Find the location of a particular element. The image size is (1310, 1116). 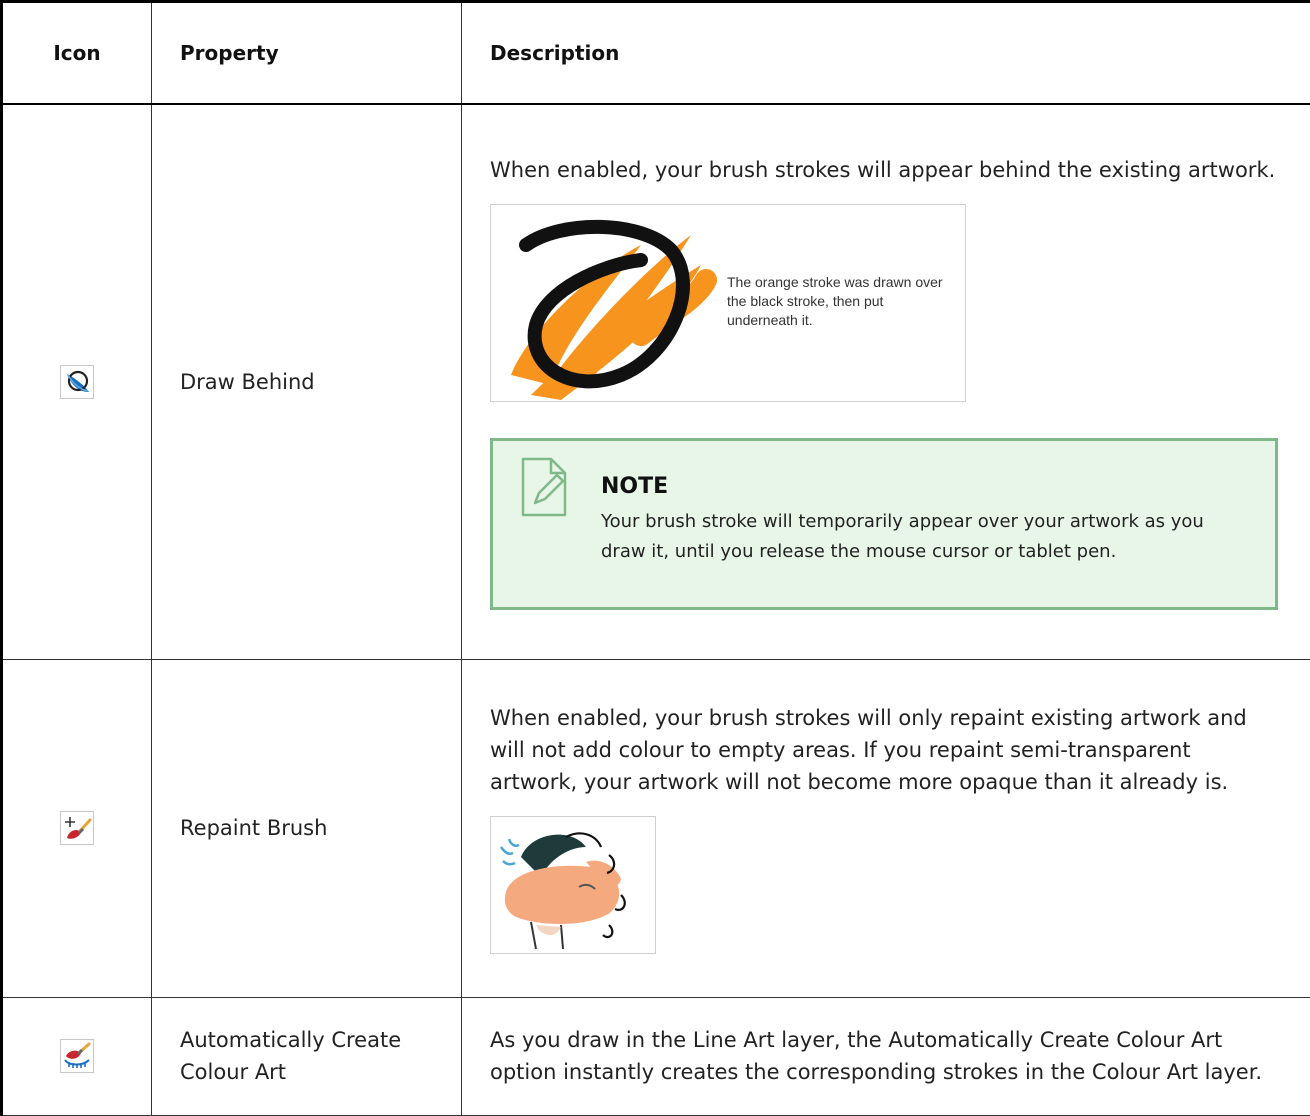

property-name: Automatically Create Colour Art is located at coordinates (307, 1056).